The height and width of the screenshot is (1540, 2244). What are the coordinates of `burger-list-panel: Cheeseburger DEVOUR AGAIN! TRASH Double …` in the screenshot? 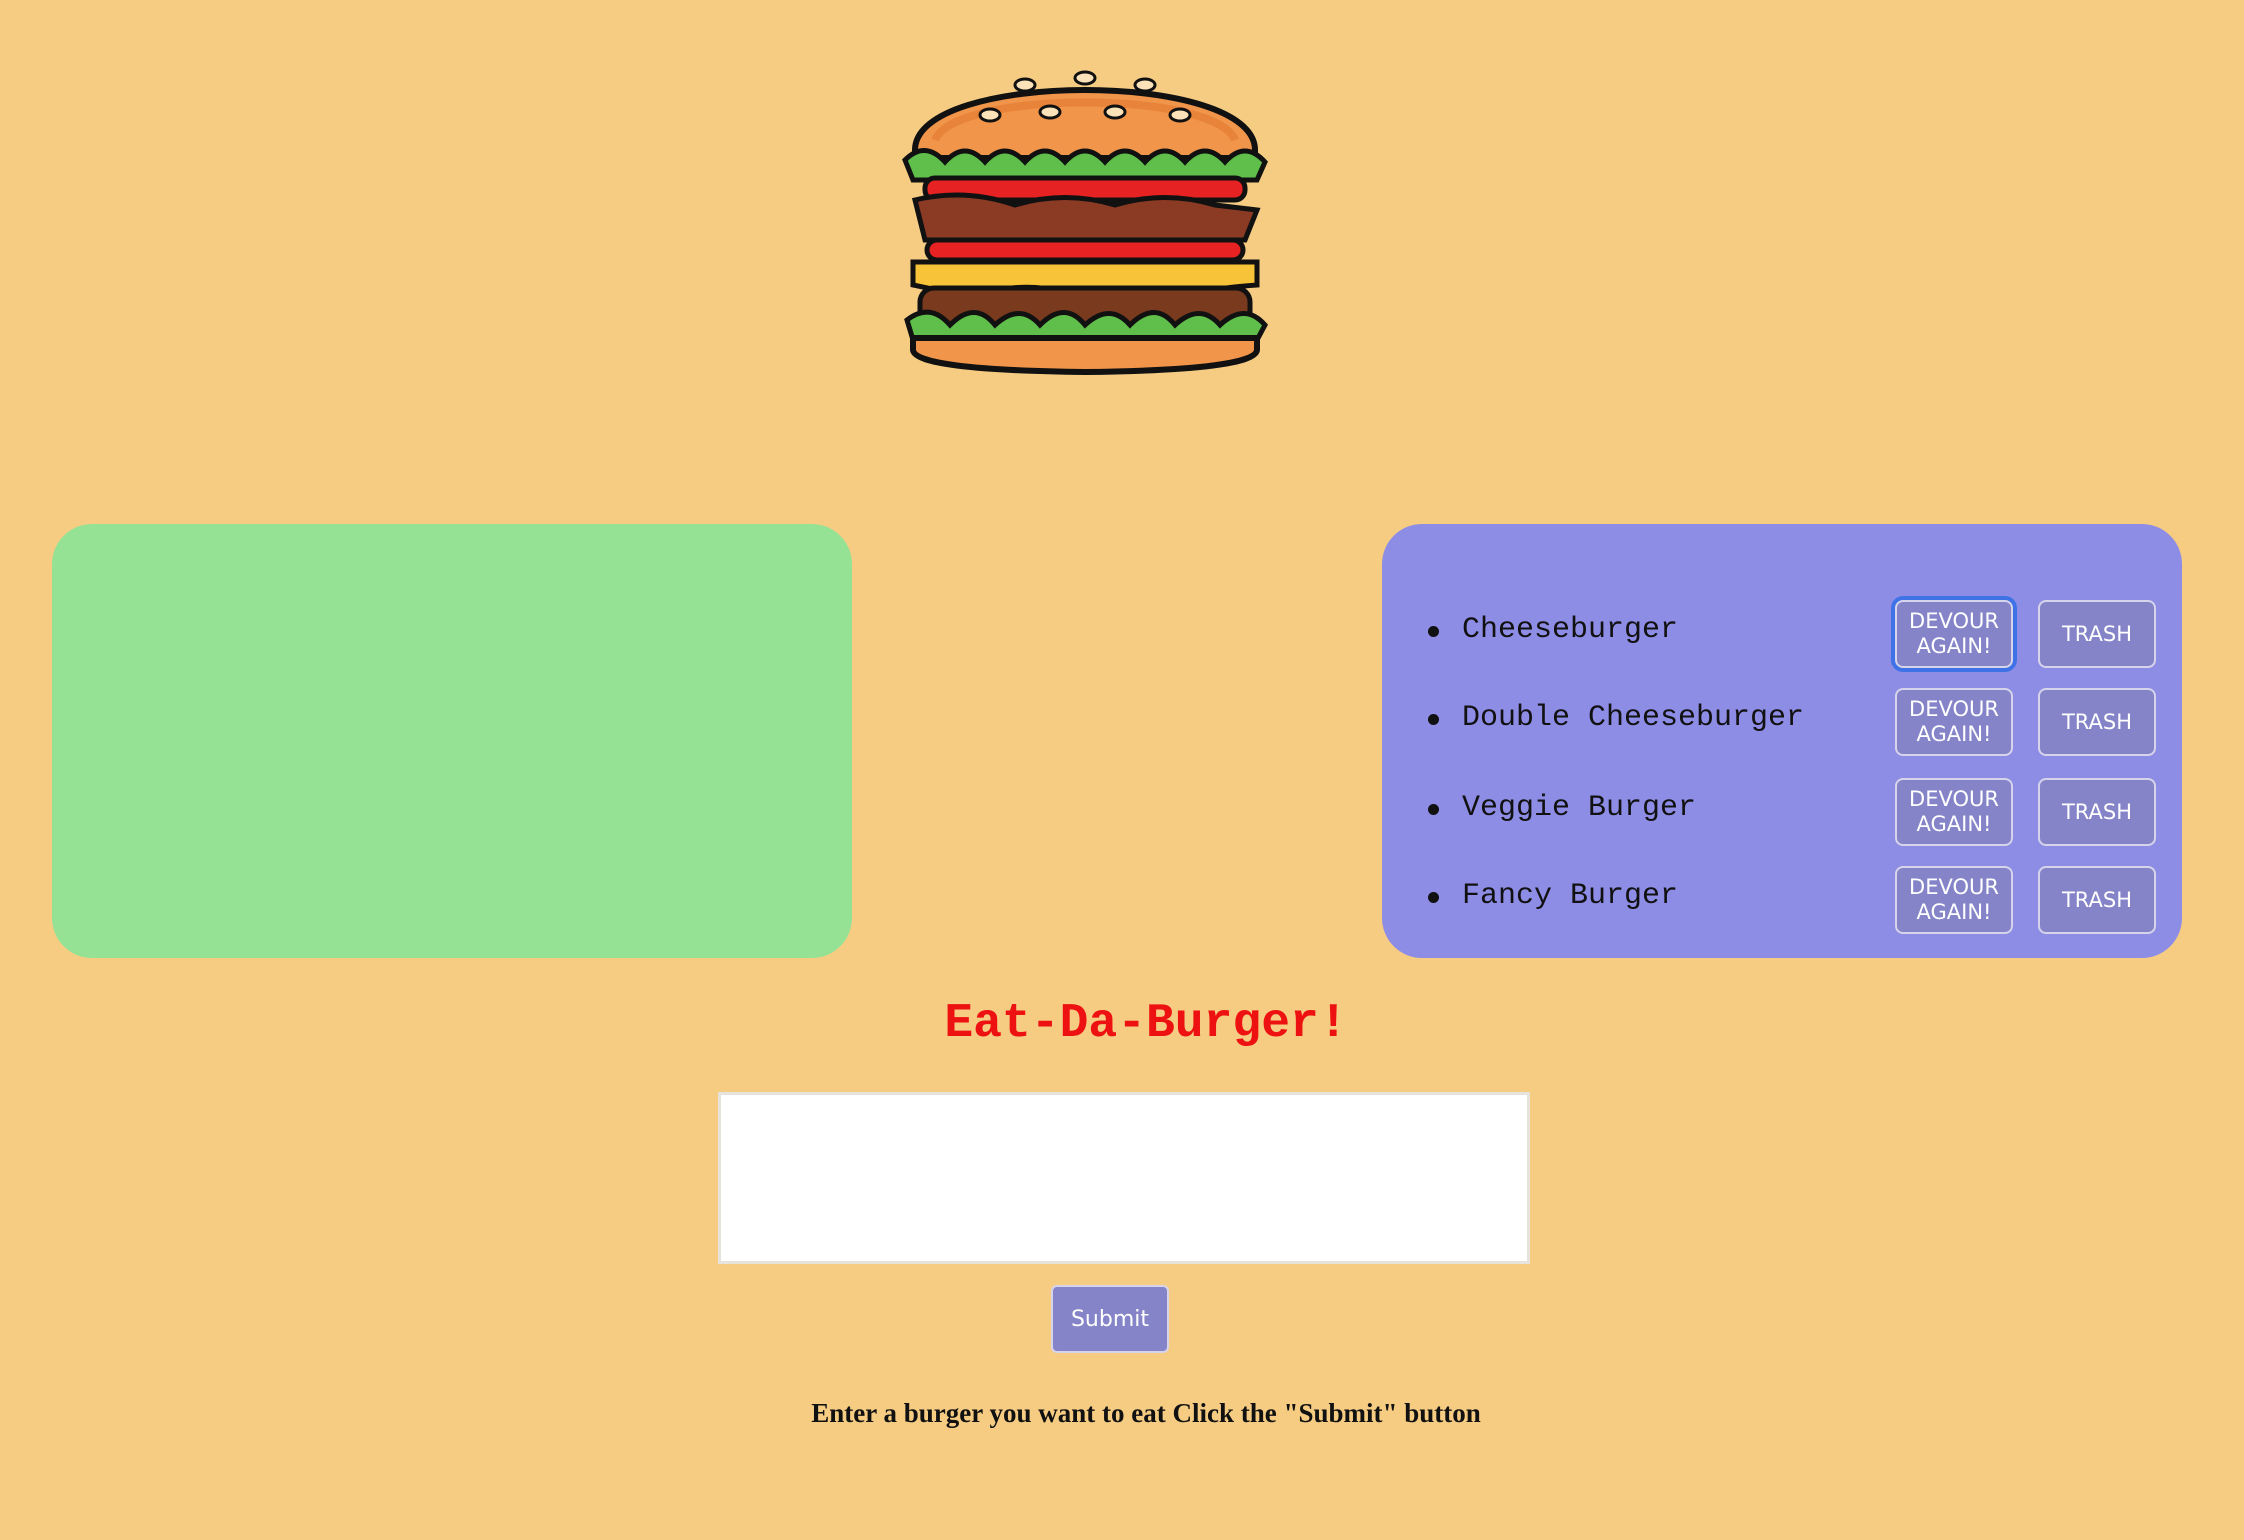 It's located at (1782, 741).